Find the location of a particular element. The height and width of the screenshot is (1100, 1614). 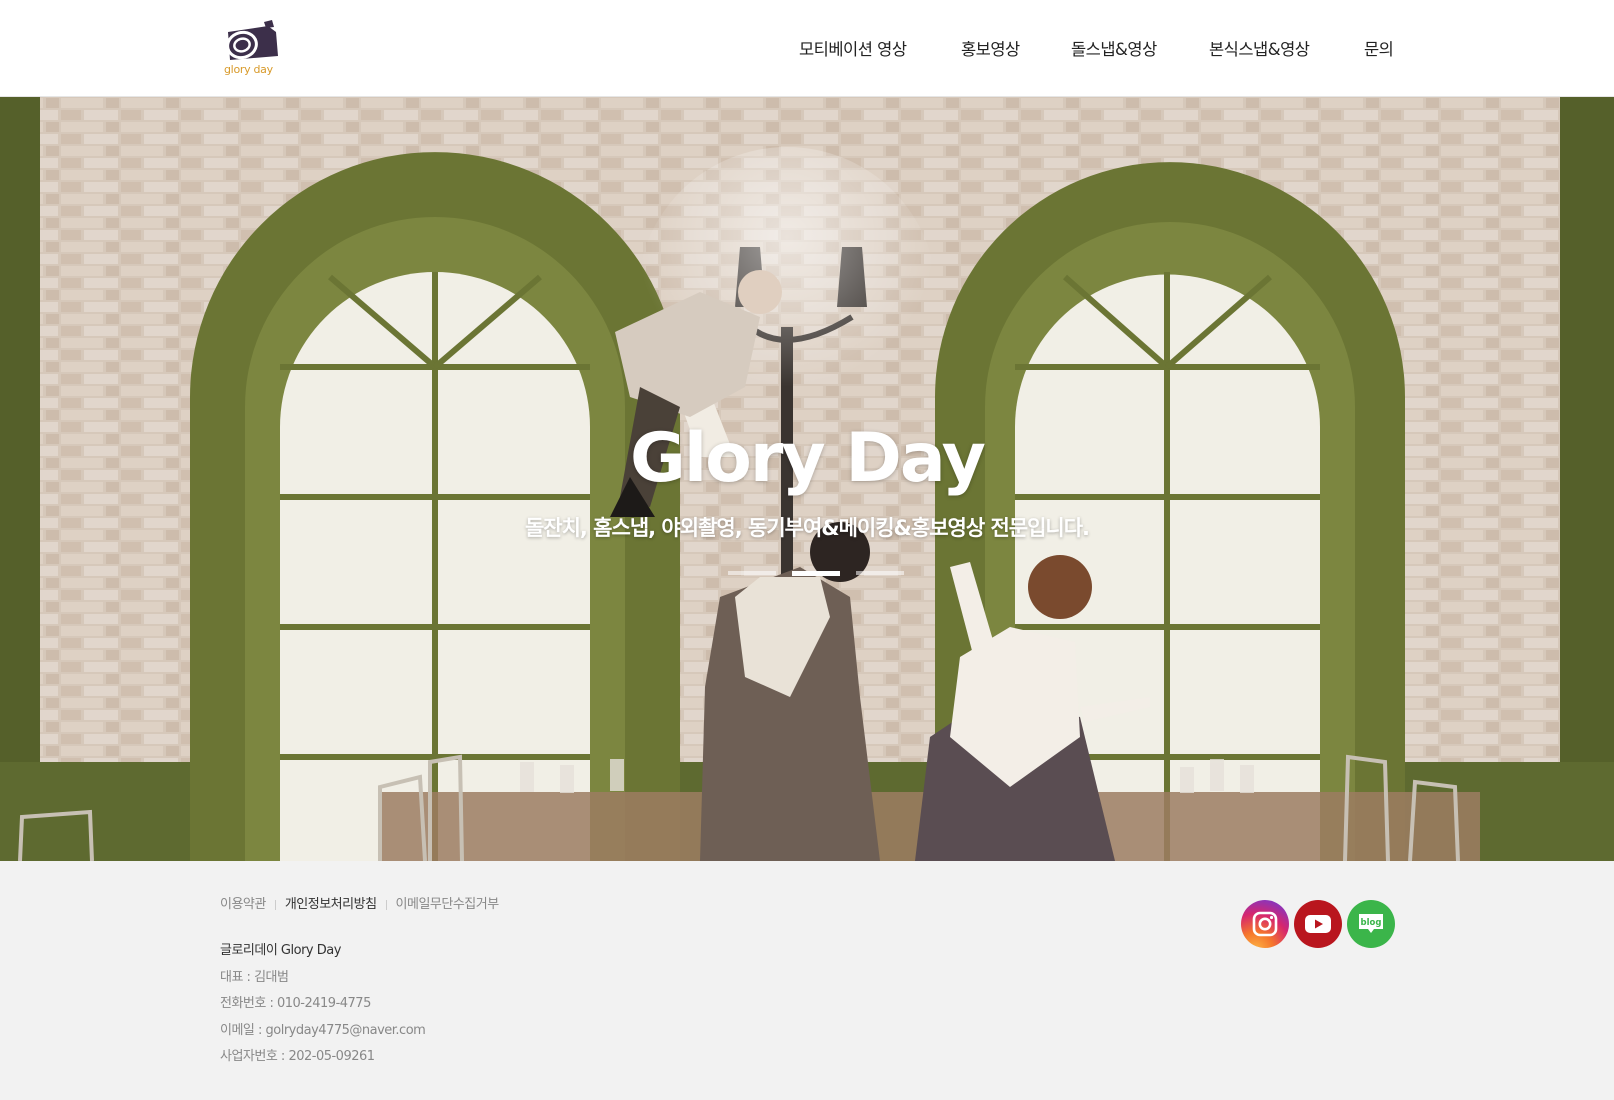

blog-icon-label: blog is located at coordinates (1371, 923).